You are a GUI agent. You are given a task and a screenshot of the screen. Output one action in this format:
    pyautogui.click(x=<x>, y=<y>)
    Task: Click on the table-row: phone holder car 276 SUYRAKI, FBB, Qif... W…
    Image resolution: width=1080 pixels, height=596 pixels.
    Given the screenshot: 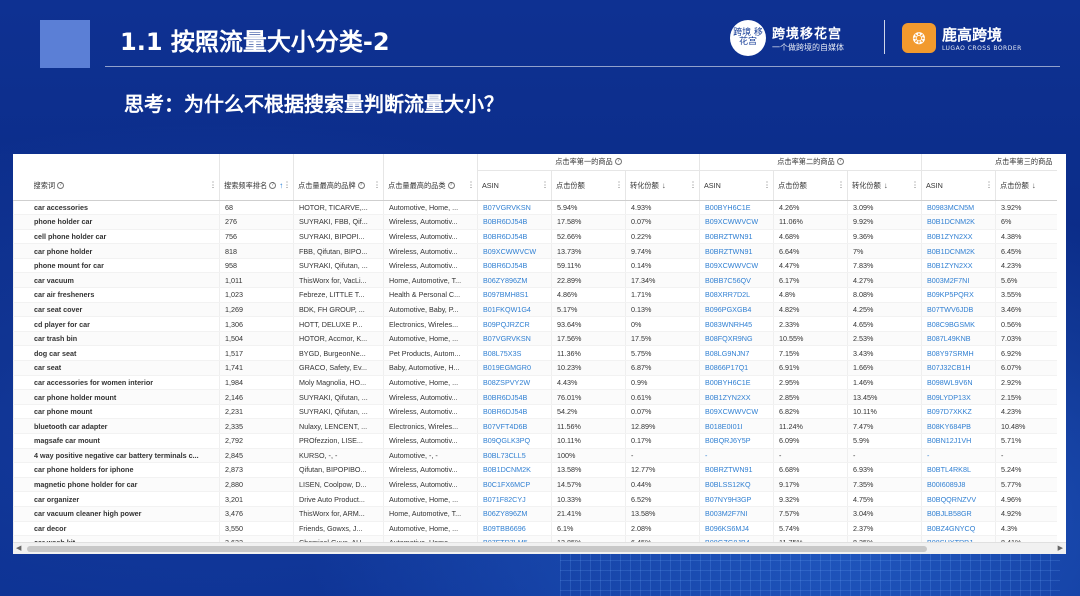 What is the action you would take?
    pyautogui.click(x=535, y=222)
    